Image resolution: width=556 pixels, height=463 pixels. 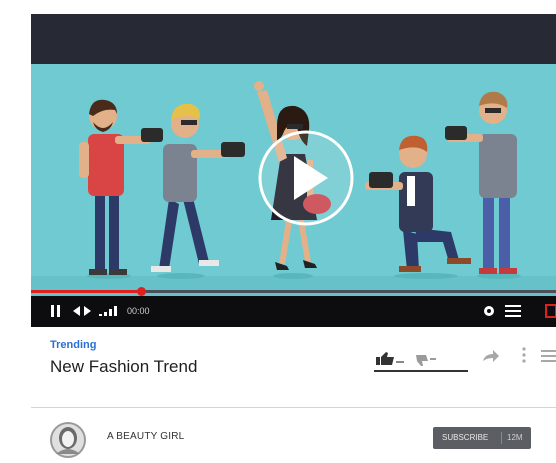 What do you see at coordinates (121, 189) in the screenshot?
I see `figure-photographer-red` at bounding box center [121, 189].